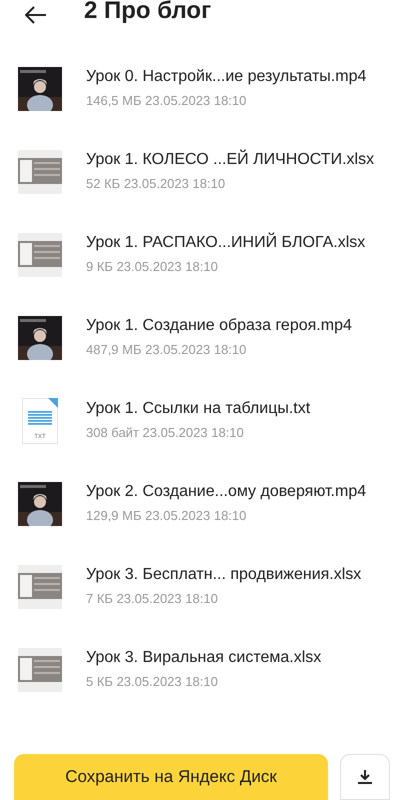  What do you see at coordinates (165, 433) in the screenshot?
I see `file-meta: 308 байт 23.05.2023 18:10` at bounding box center [165, 433].